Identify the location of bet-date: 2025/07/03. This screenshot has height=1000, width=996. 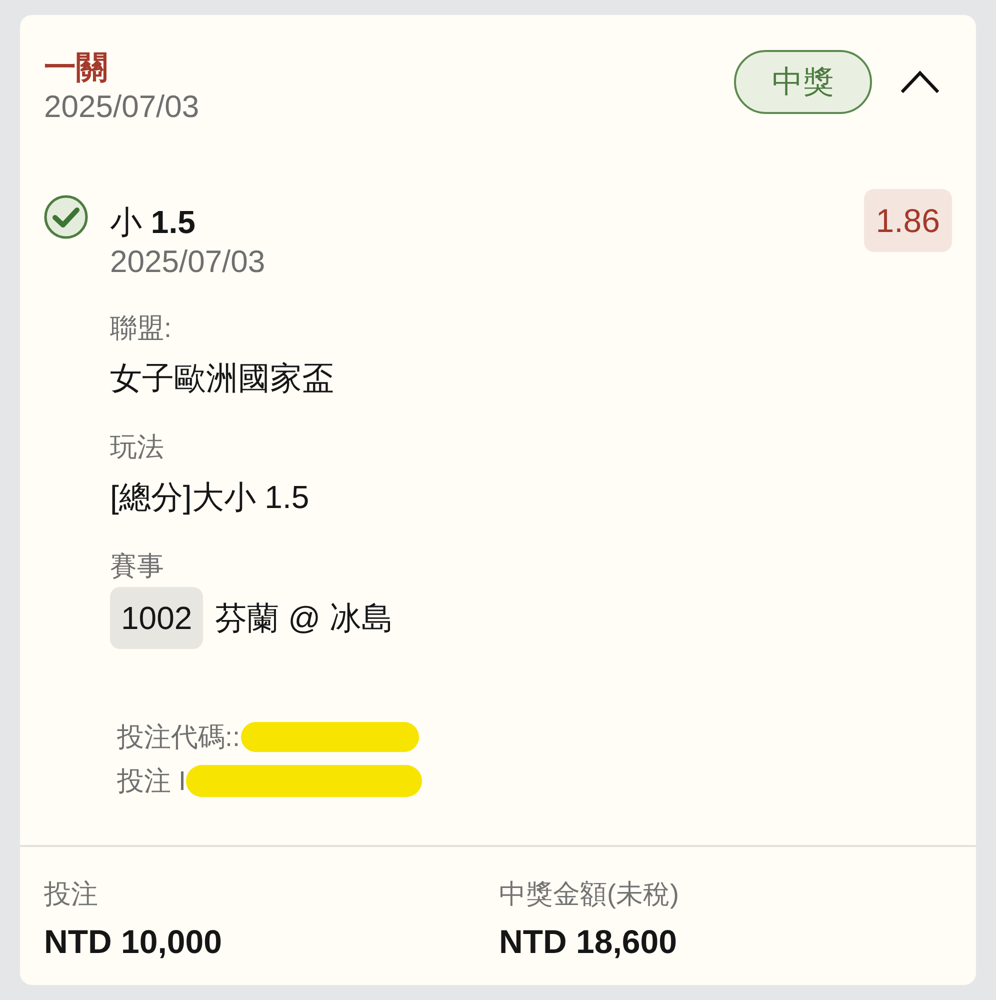
(122, 107).